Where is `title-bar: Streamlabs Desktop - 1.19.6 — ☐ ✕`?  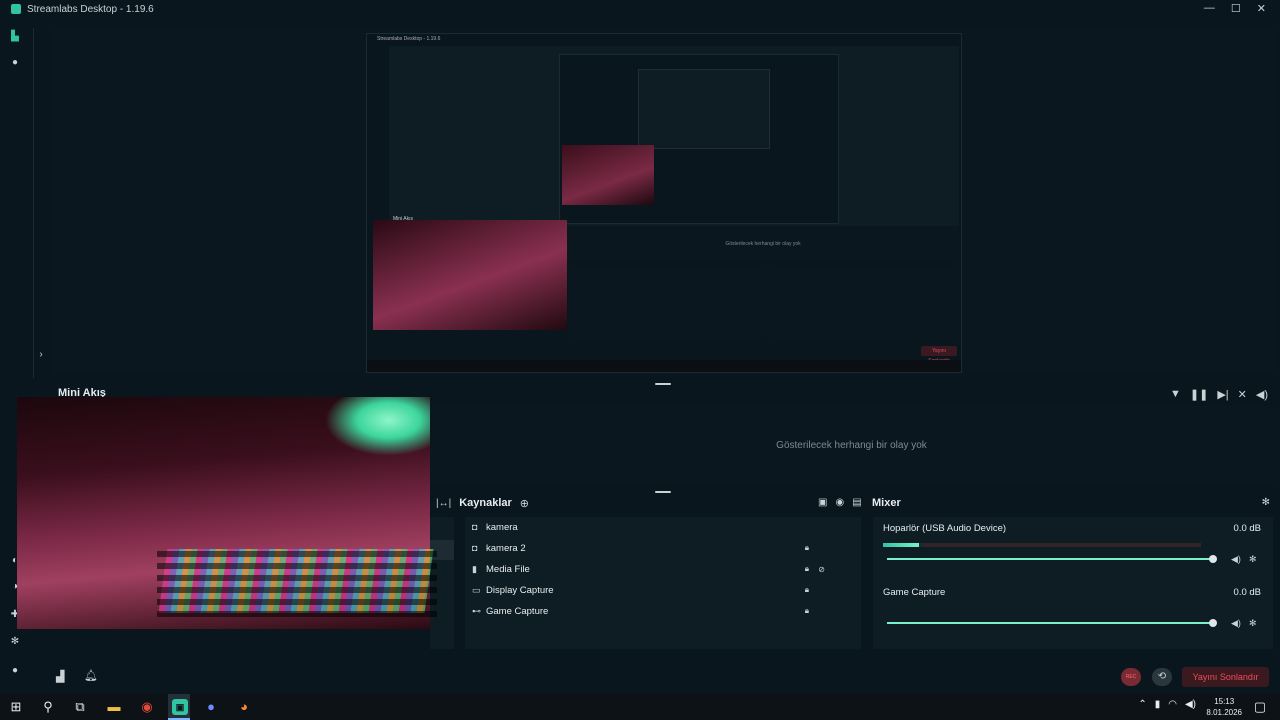
title-bar: Streamlabs Desktop - 1.19.6 — ☐ ✕ is located at coordinates (640, 9).